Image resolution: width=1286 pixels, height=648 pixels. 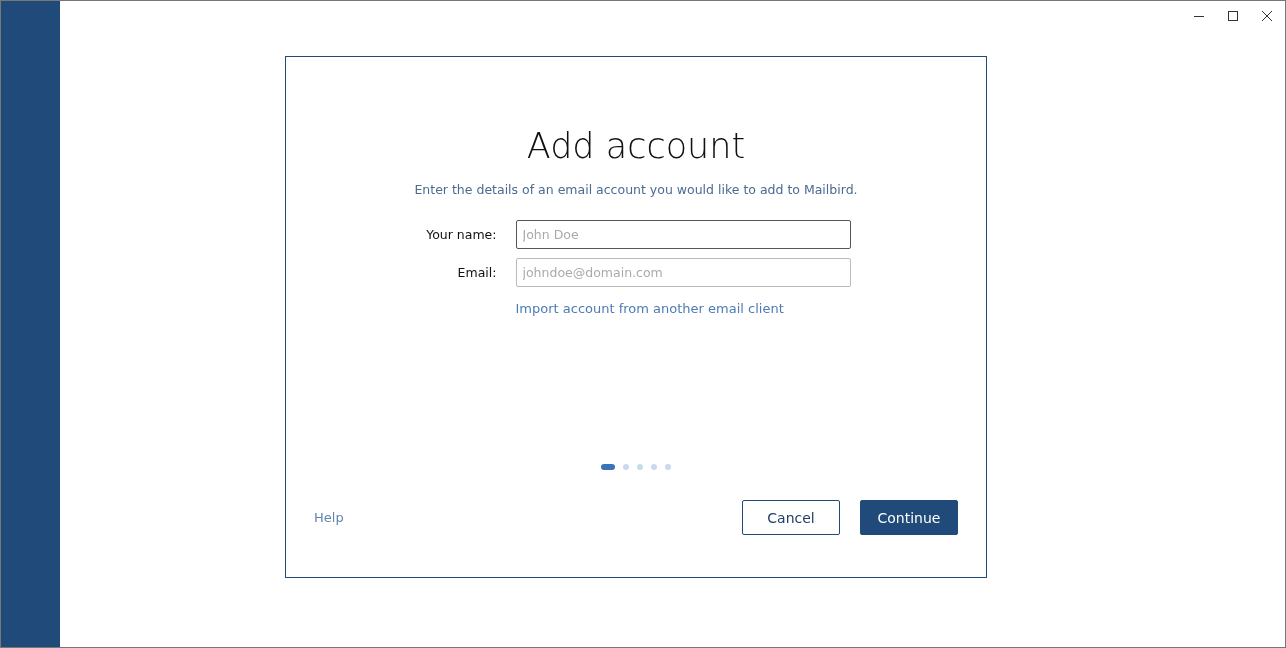 I want to click on close-icon, so click(x=1267, y=16).